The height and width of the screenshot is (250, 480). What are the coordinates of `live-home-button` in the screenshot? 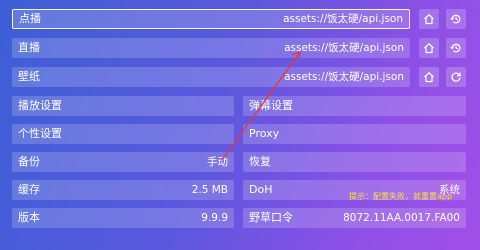 It's located at (429, 48).